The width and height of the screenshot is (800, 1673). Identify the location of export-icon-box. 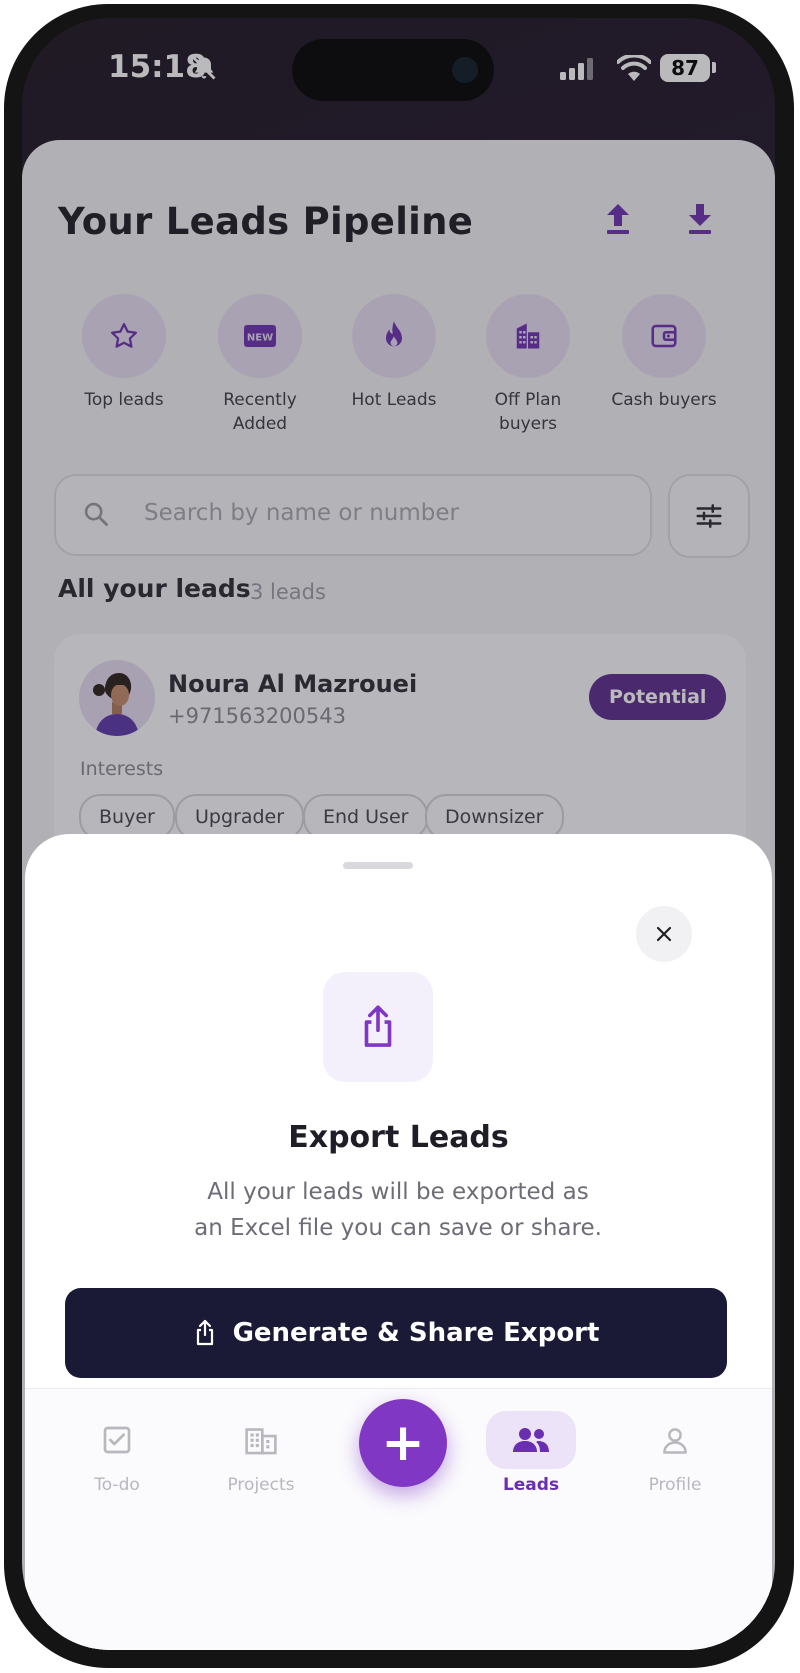
(378, 1027).